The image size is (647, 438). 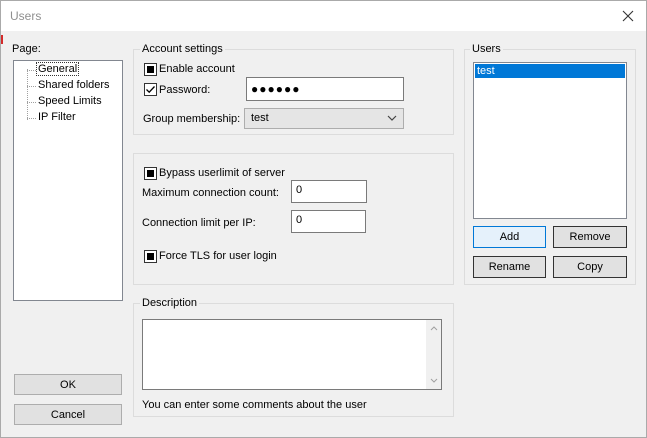 What do you see at coordinates (590, 267) in the screenshot?
I see `copy-user-button: Copy` at bounding box center [590, 267].